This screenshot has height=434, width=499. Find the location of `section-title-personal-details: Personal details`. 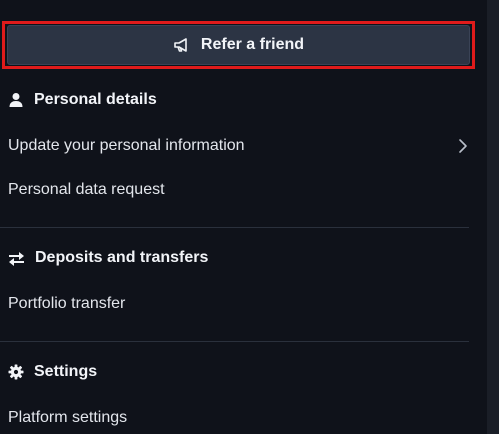

section-title-personal-details: Personal details is located at coordinates (95, 99).